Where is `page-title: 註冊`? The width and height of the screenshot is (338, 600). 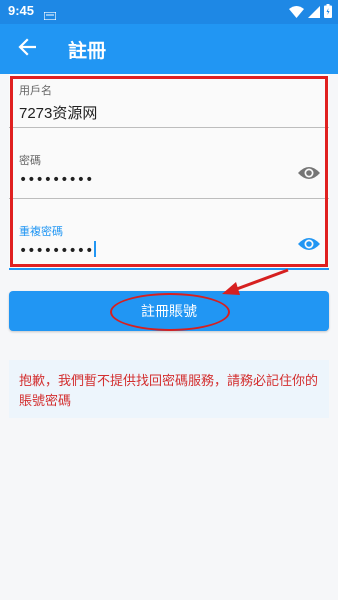
page-title: 註冊 is located at coordinates (87, 51).